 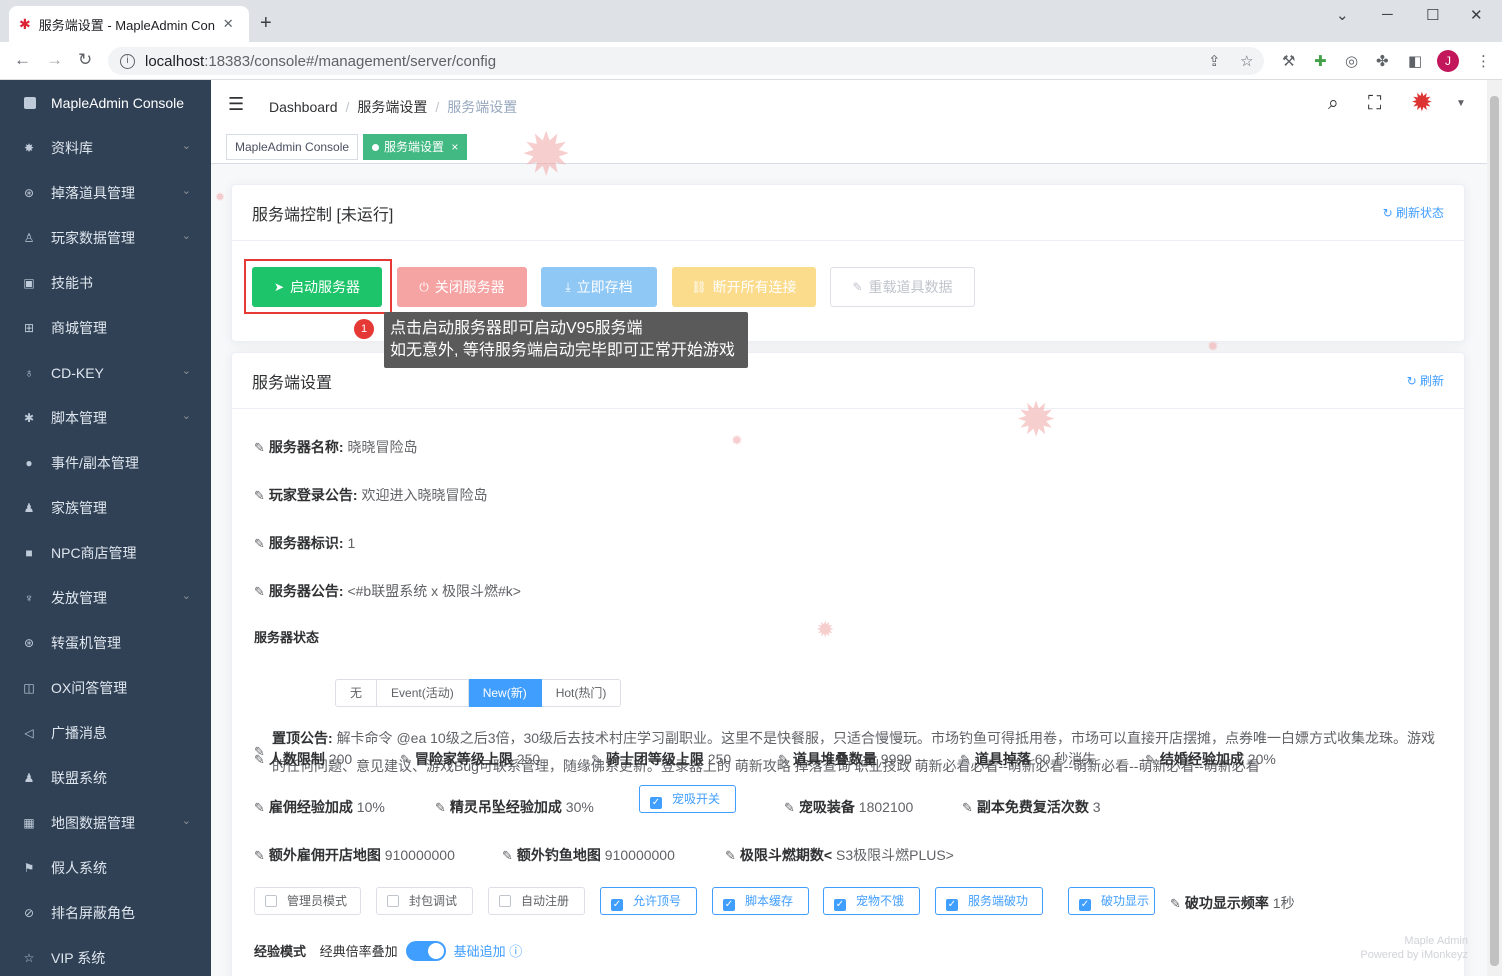 What do you see at coordinates (1448, 61) in the screenshot?
I see `avatar: J` at bounding box center [1448, 61].